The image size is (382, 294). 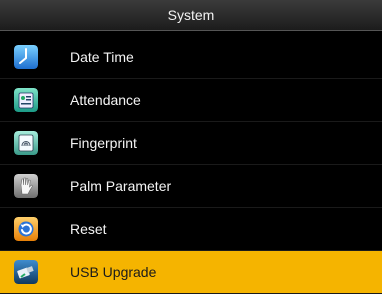 What do you see at coordinates (113, 272) in the screenshot?
I see `menu-item-label: USB Upgrade` at bounding box center [113, 272].